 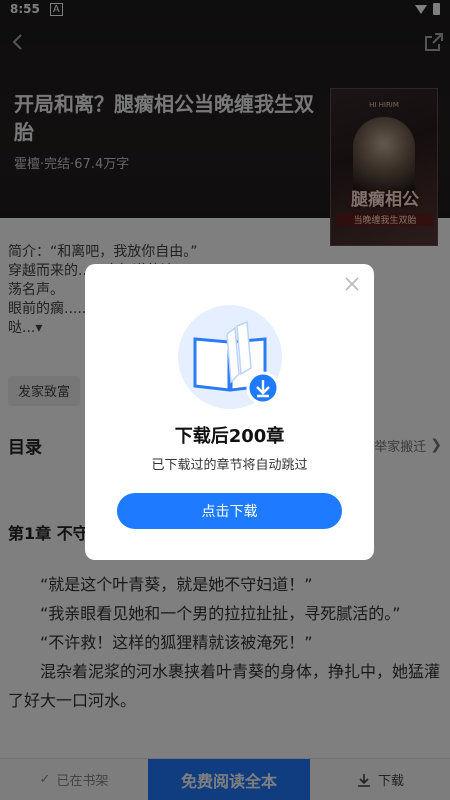 I want to click on dialog-subtitle: 已下载过的章节将自动跳过, so click(x=229, y=465).